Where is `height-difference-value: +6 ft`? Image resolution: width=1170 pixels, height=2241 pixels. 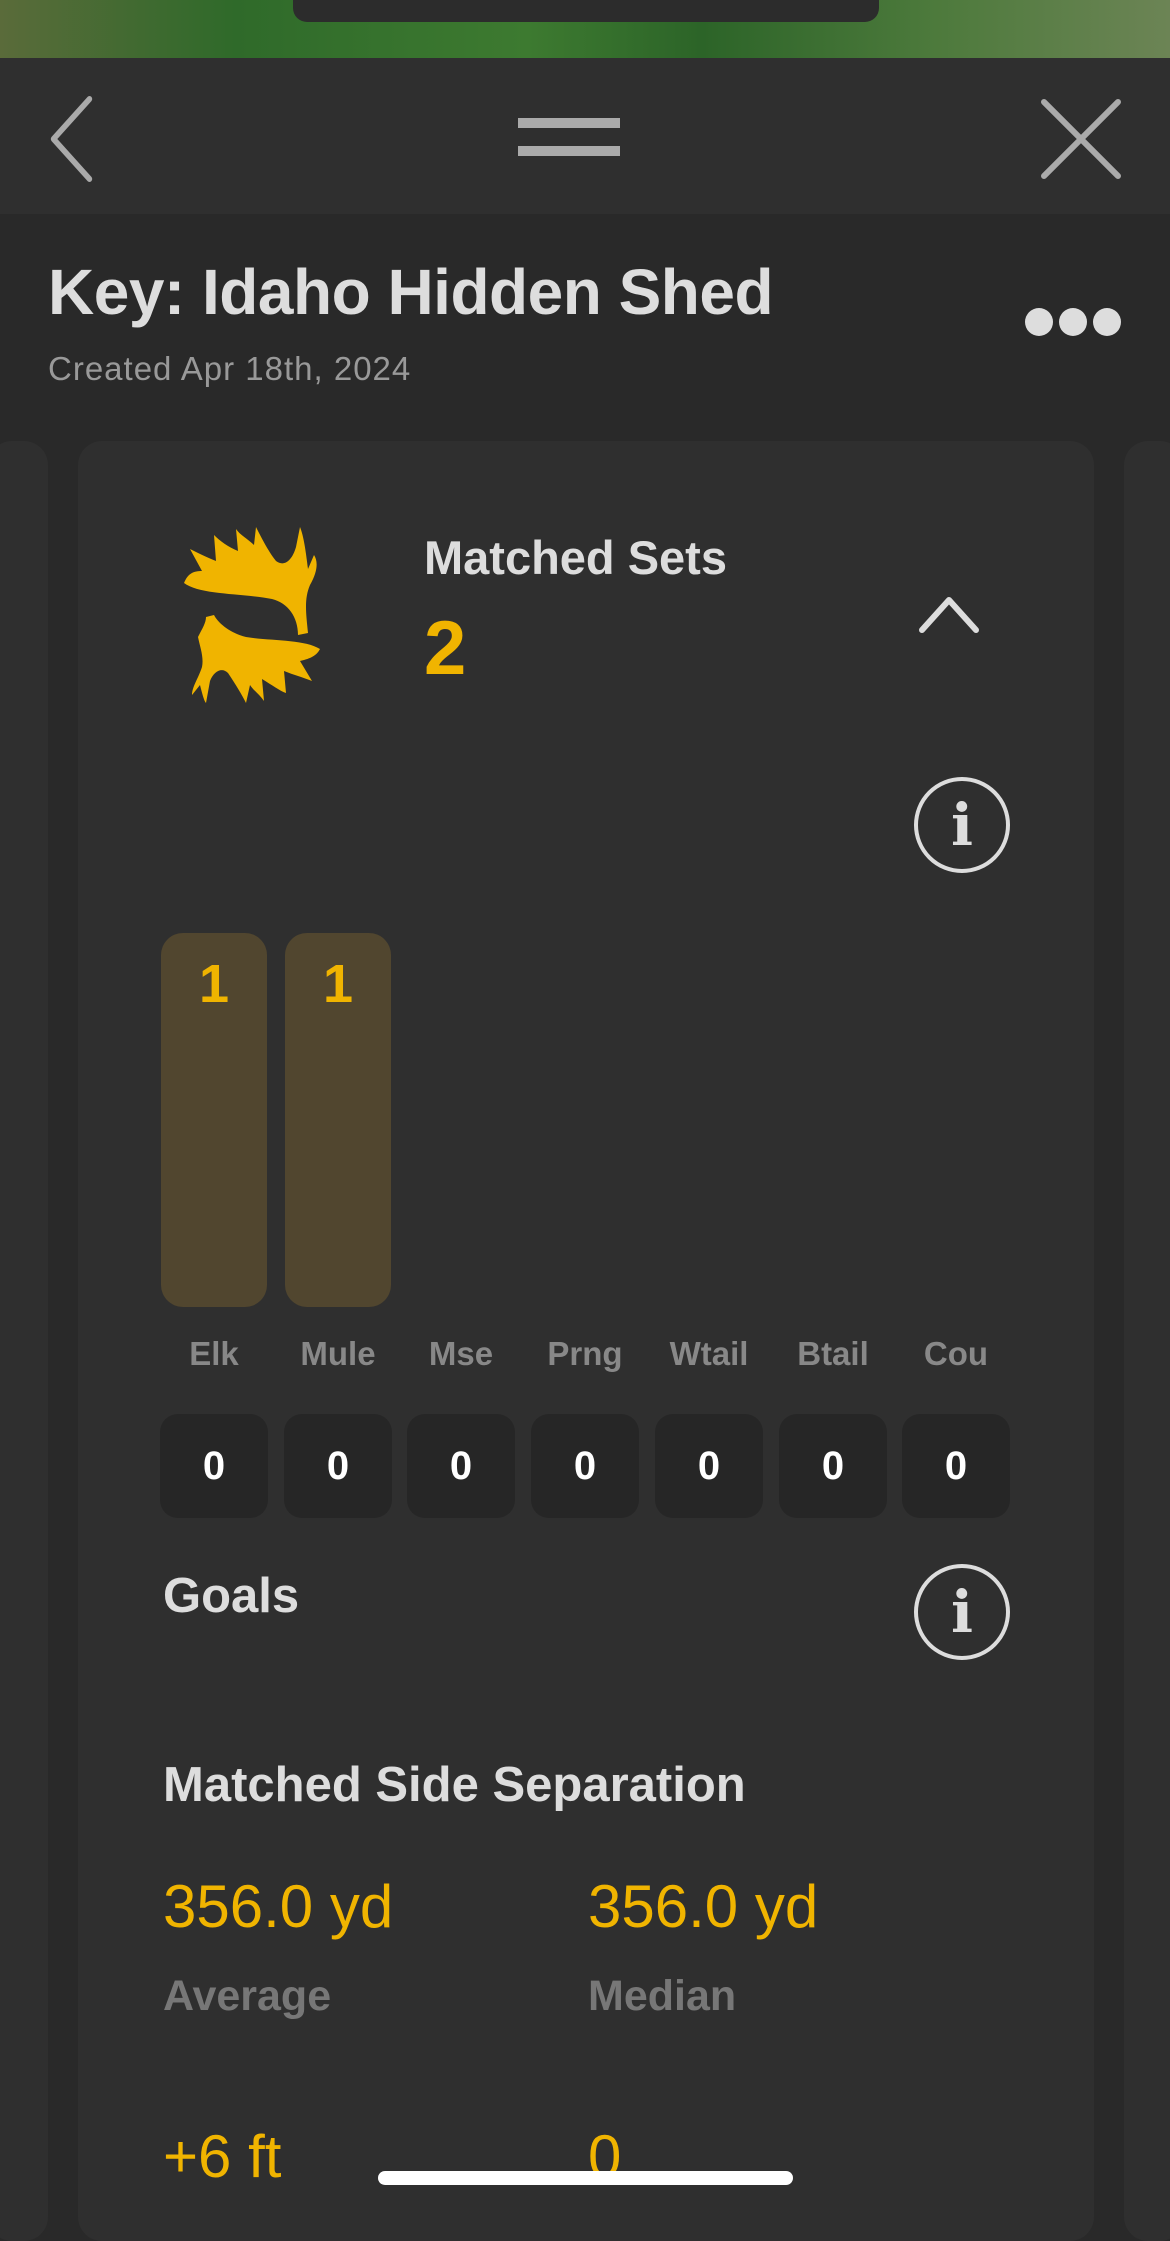
height-difference-value: +6 ft is located at coordinates (222, 2156).